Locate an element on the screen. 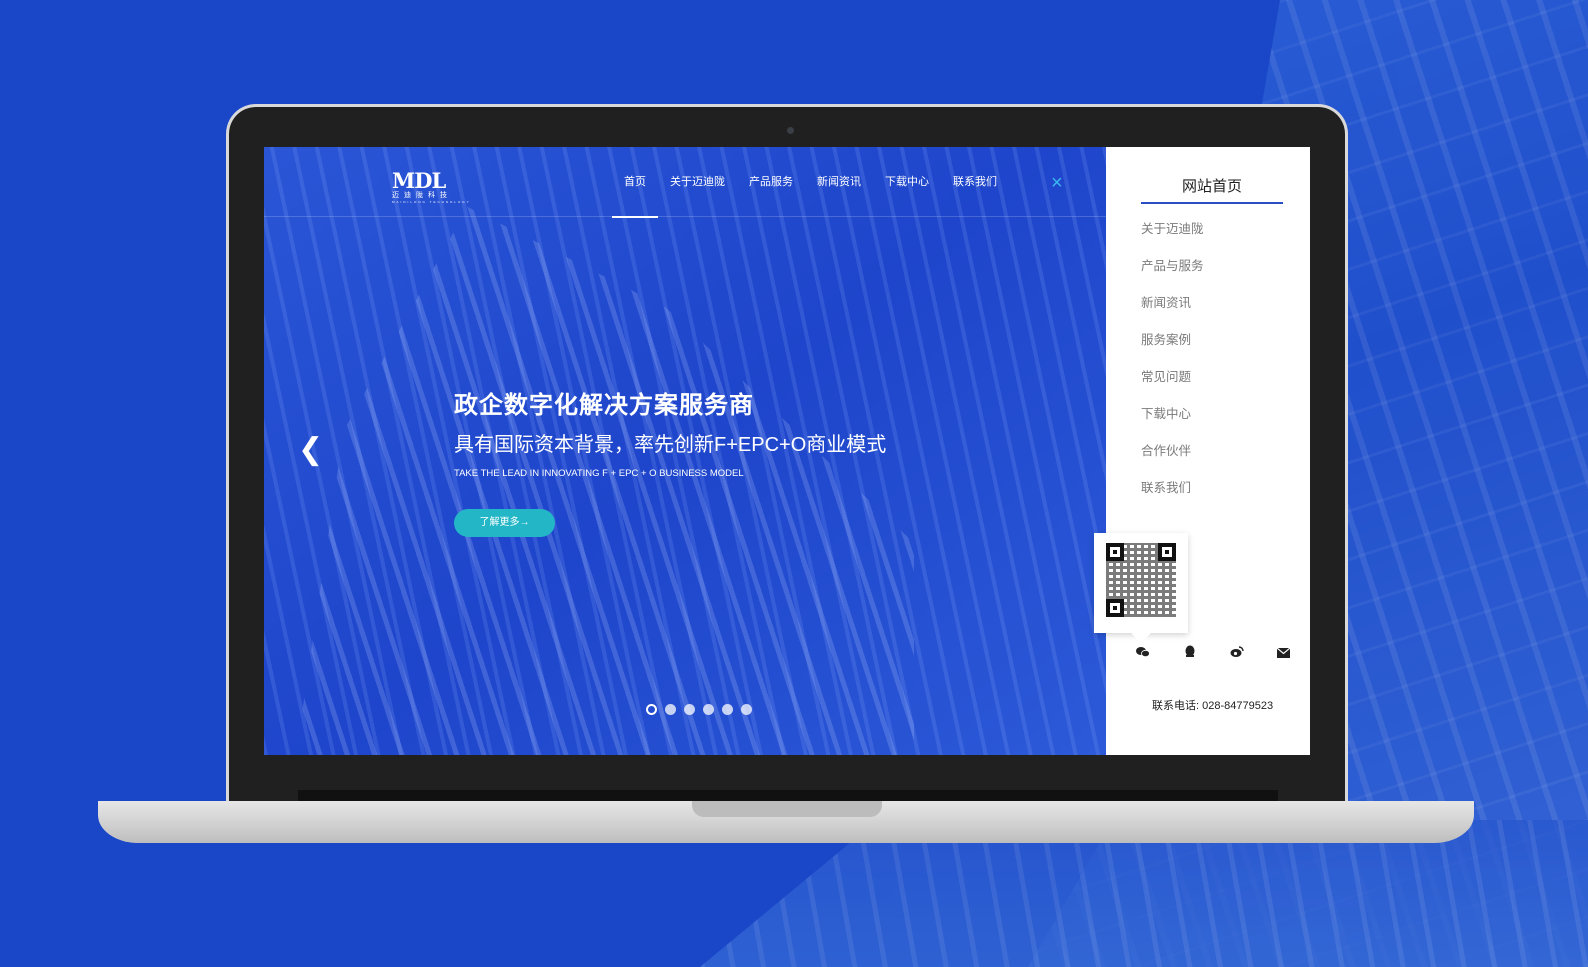 Image resolution: width=1588 pixels, height=967 pixels. qr-code is located at coordinates (1141, 580).